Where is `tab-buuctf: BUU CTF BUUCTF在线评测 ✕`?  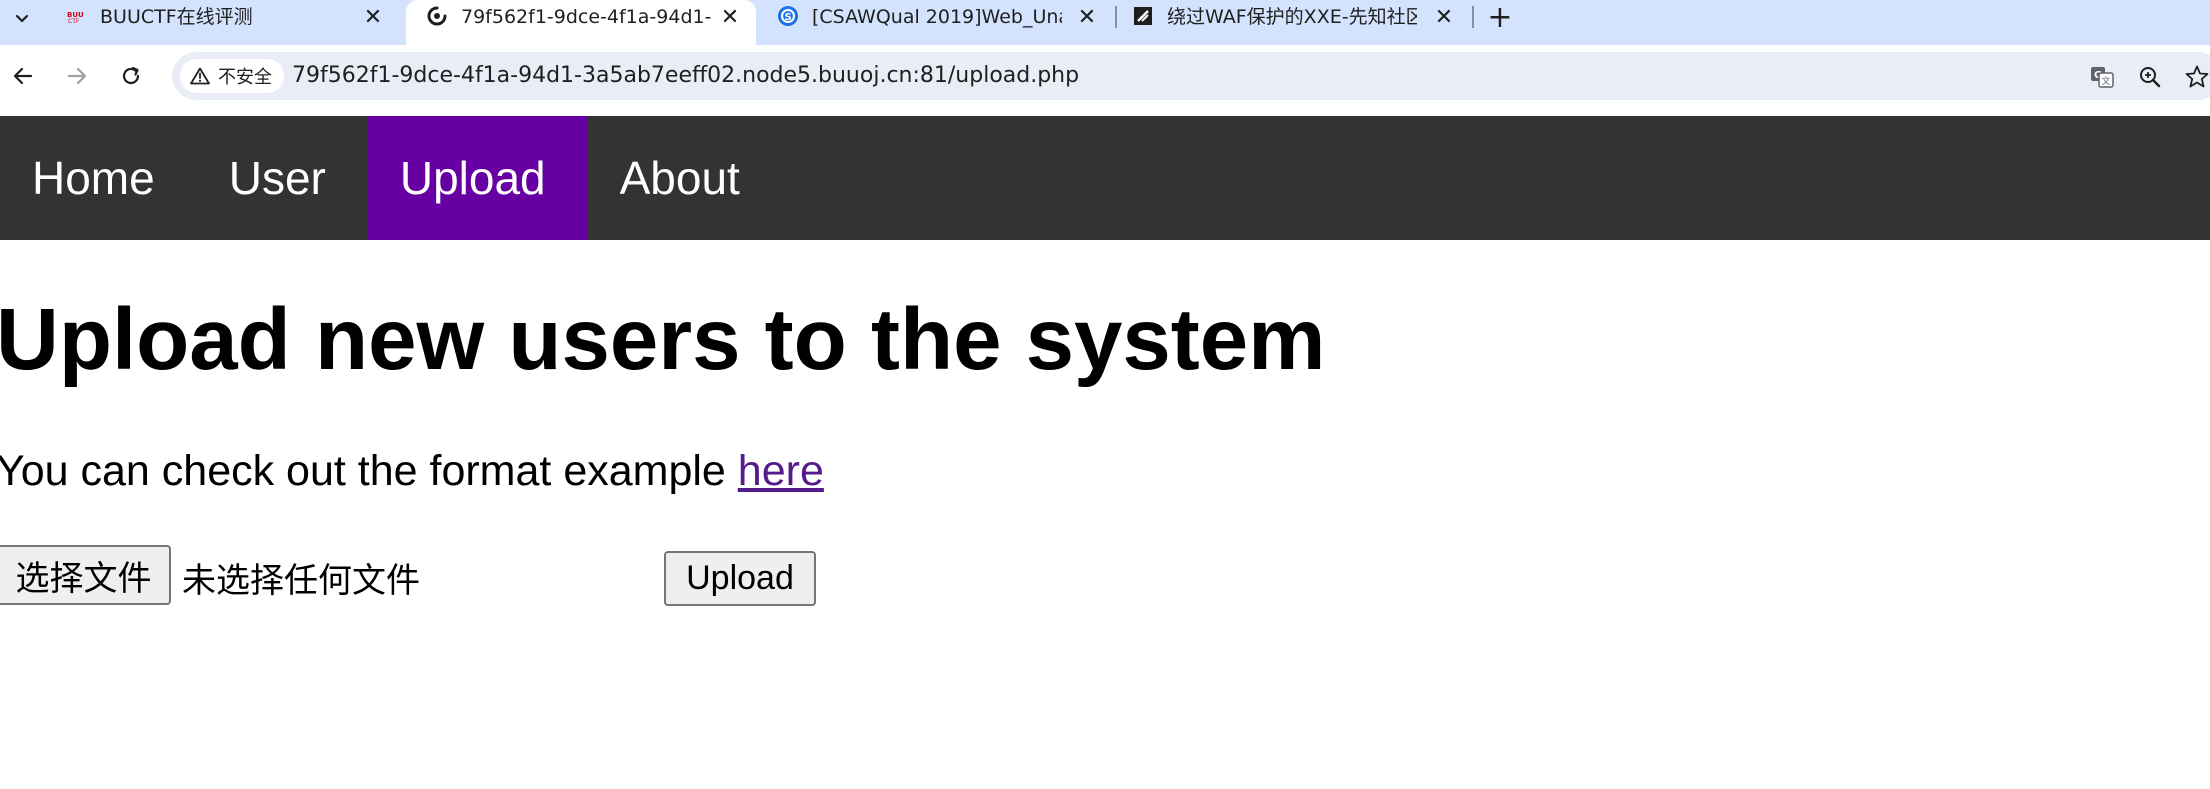 tab-buuctf: BUU CTF BUUCTF在线评测 ✕ is located at coordinates (225, 17).